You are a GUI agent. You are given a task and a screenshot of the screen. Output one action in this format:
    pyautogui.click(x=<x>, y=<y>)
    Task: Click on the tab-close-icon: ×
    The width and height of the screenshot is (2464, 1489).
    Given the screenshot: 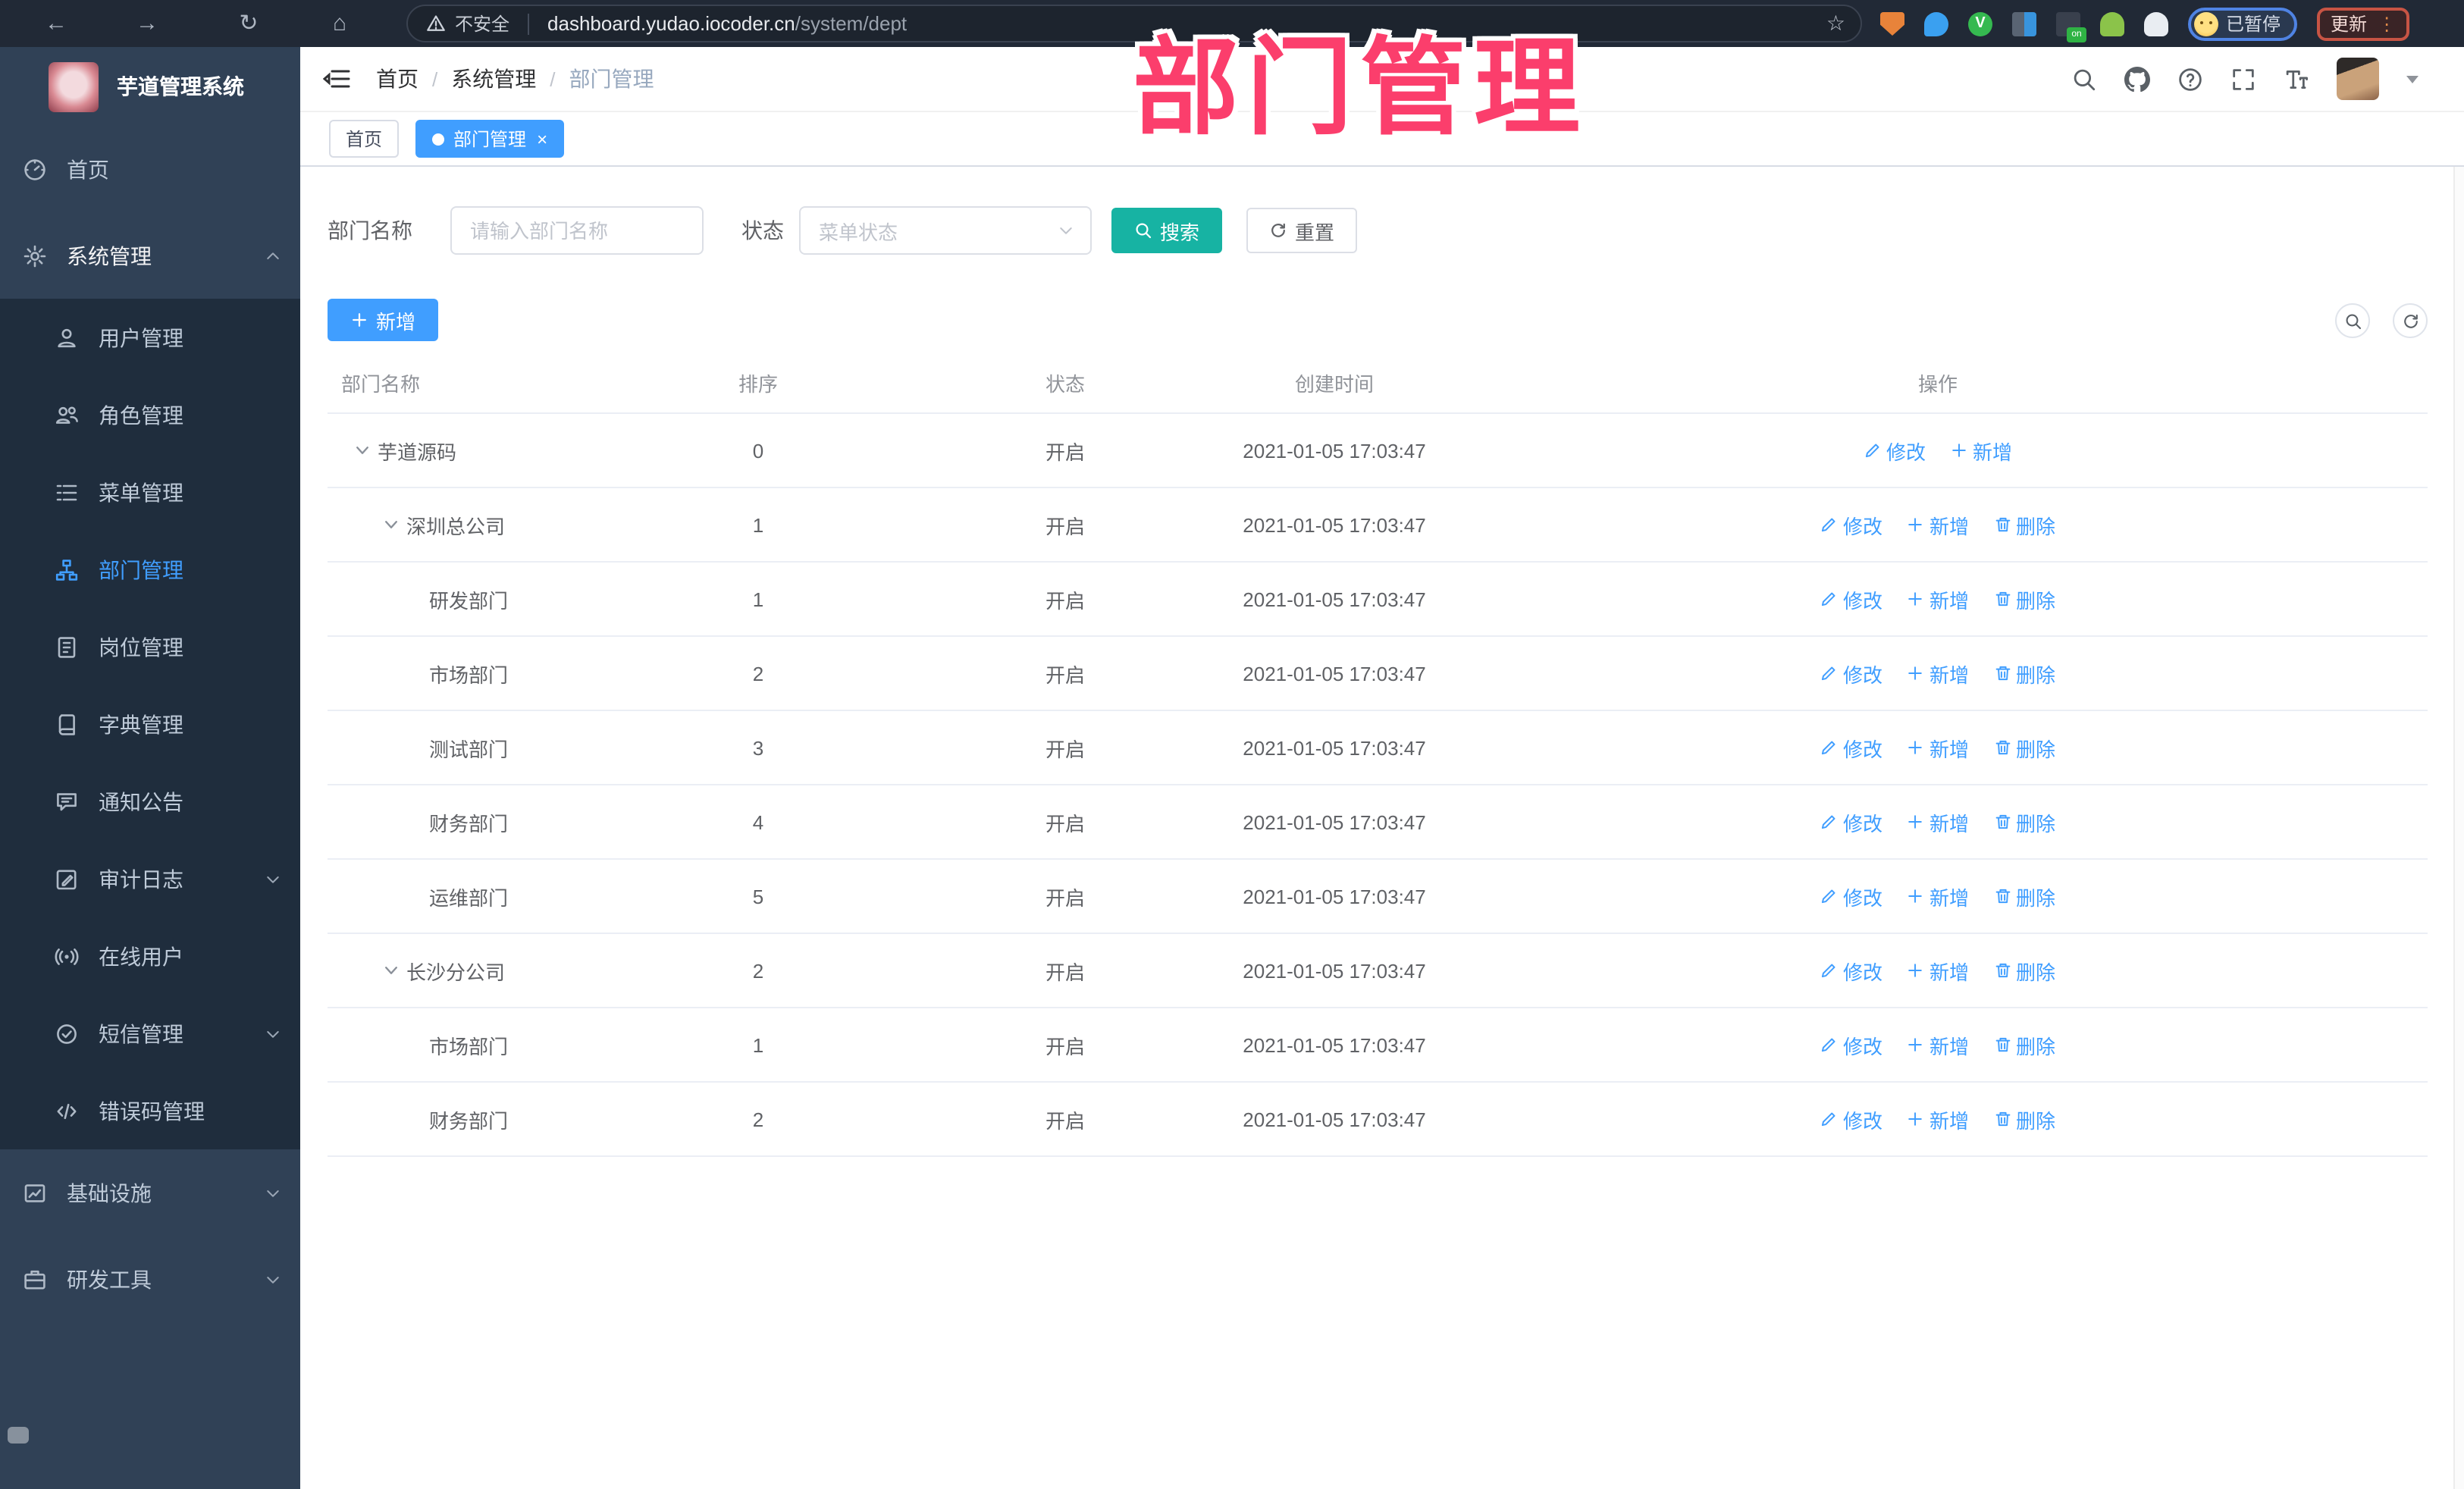 What is the action you would take?
    pyautogui.click(x=542, y=139)
    